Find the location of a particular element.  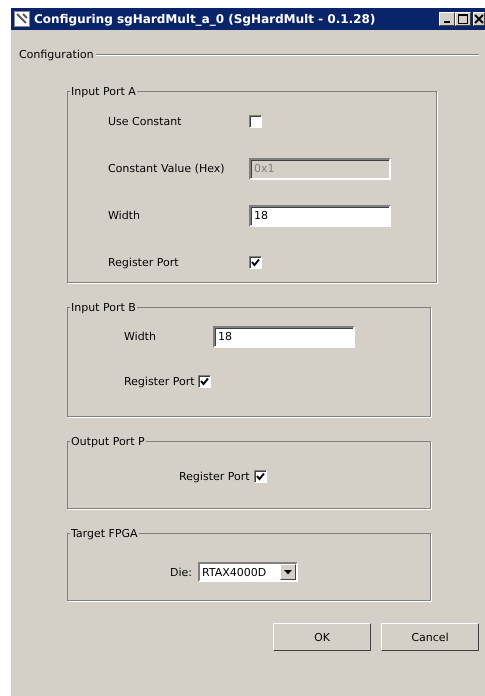

group-title: Input Port A is located at coordinates (103, 91).